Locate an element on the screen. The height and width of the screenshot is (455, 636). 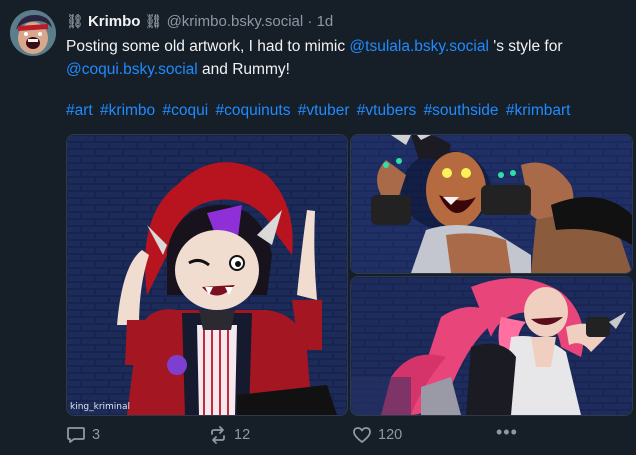
reply-button: 3 is located at coordinates (83, 435).